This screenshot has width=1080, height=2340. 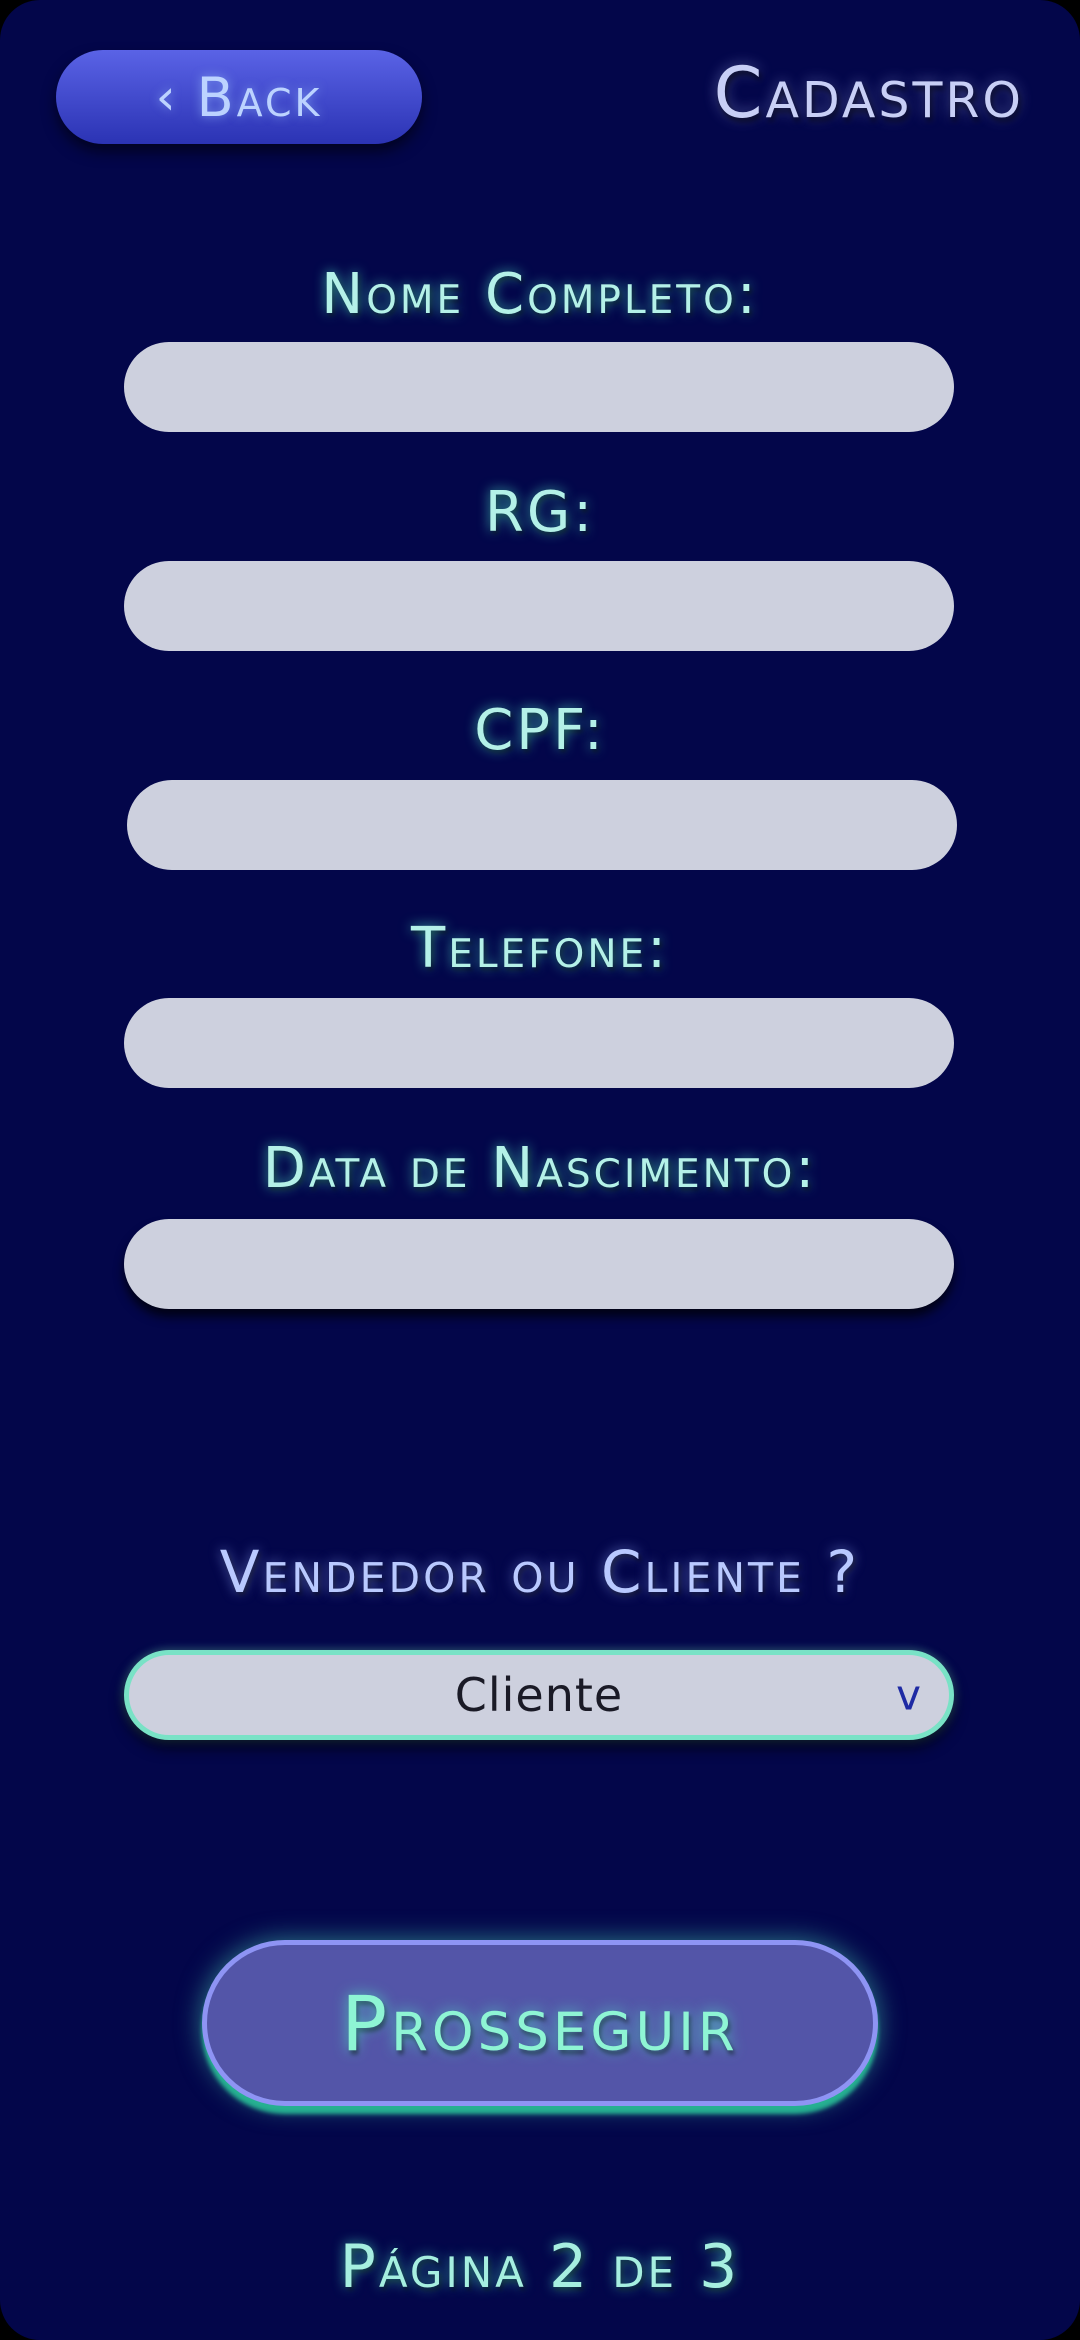 What do you see at coordinates (167, 97) in the screenshot?
I see `chevron-left-icon: ‹` at bounding box center [167, 97].